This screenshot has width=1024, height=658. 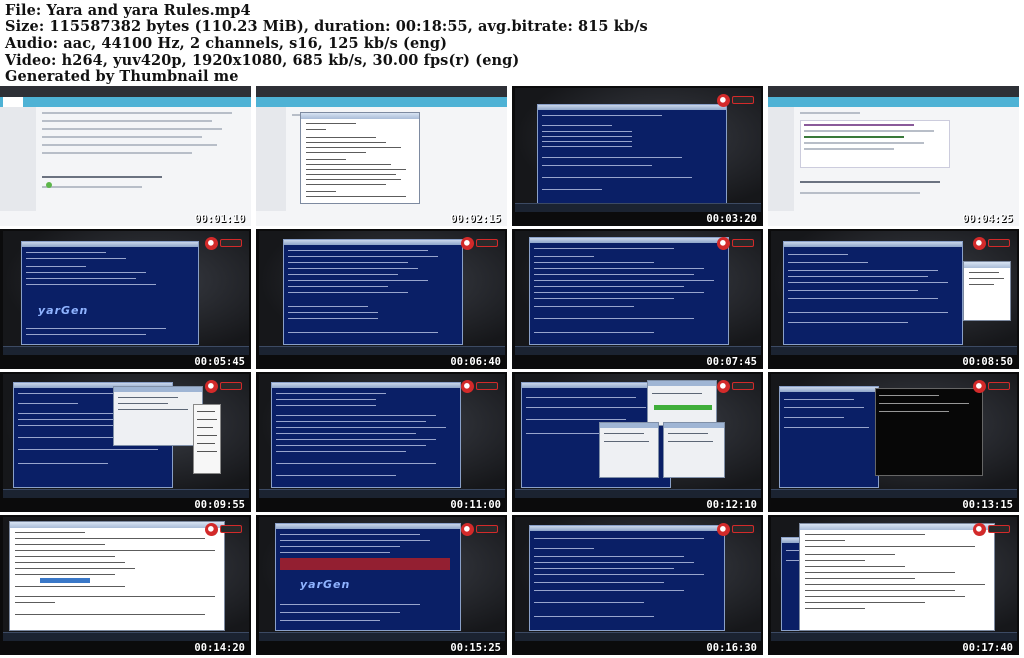 What do you see at coordinates (731, 219) in the screenshot?
I see `timestamp: 00:03:20` at bounding box center [731, 219].